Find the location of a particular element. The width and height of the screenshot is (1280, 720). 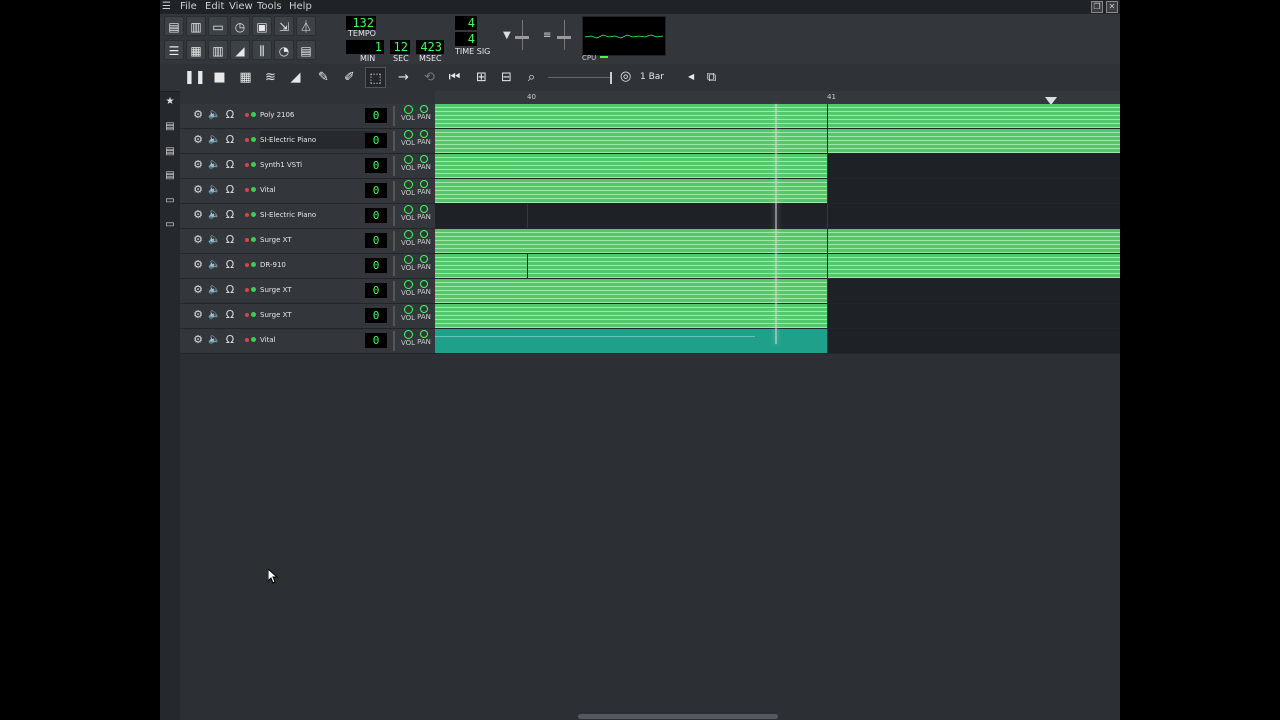

pattern-editor-icon: ▦ is located at coordinates (196, 50).